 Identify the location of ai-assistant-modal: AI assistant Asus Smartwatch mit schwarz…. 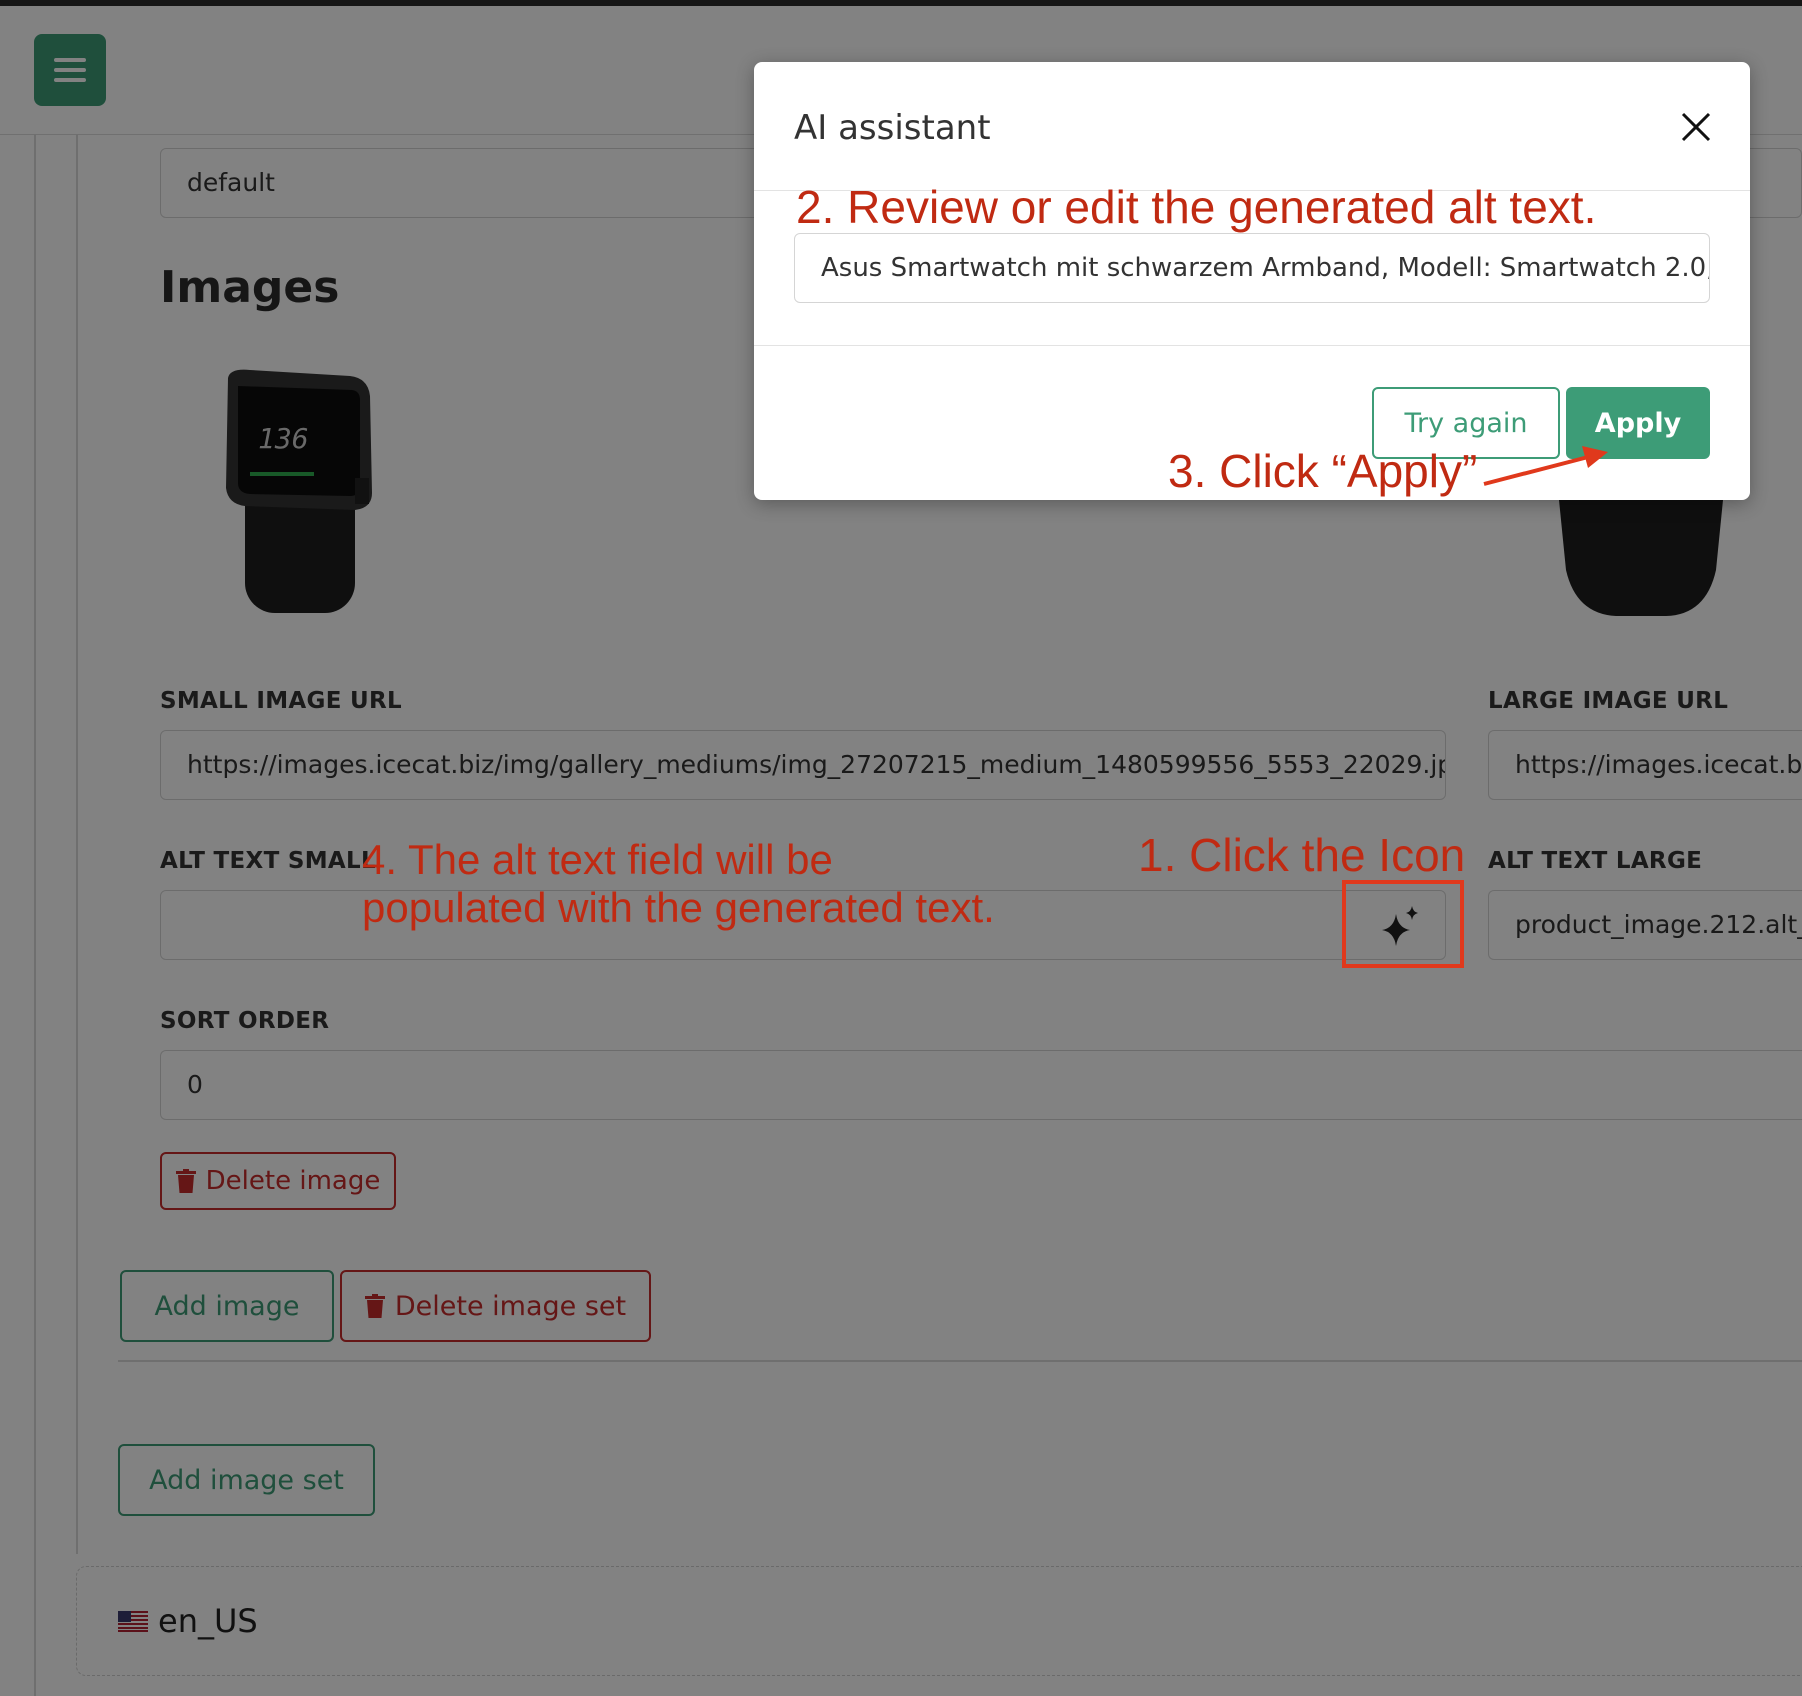
(1252, 281).